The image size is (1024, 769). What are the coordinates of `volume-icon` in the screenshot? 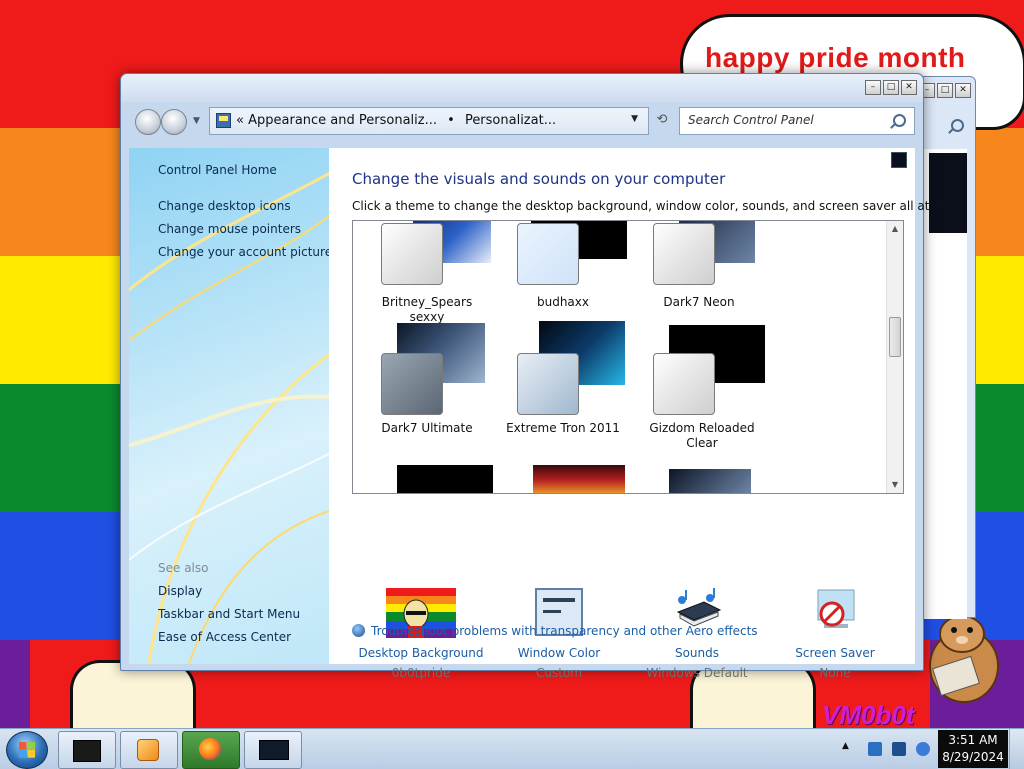 It's located at (923, 749).